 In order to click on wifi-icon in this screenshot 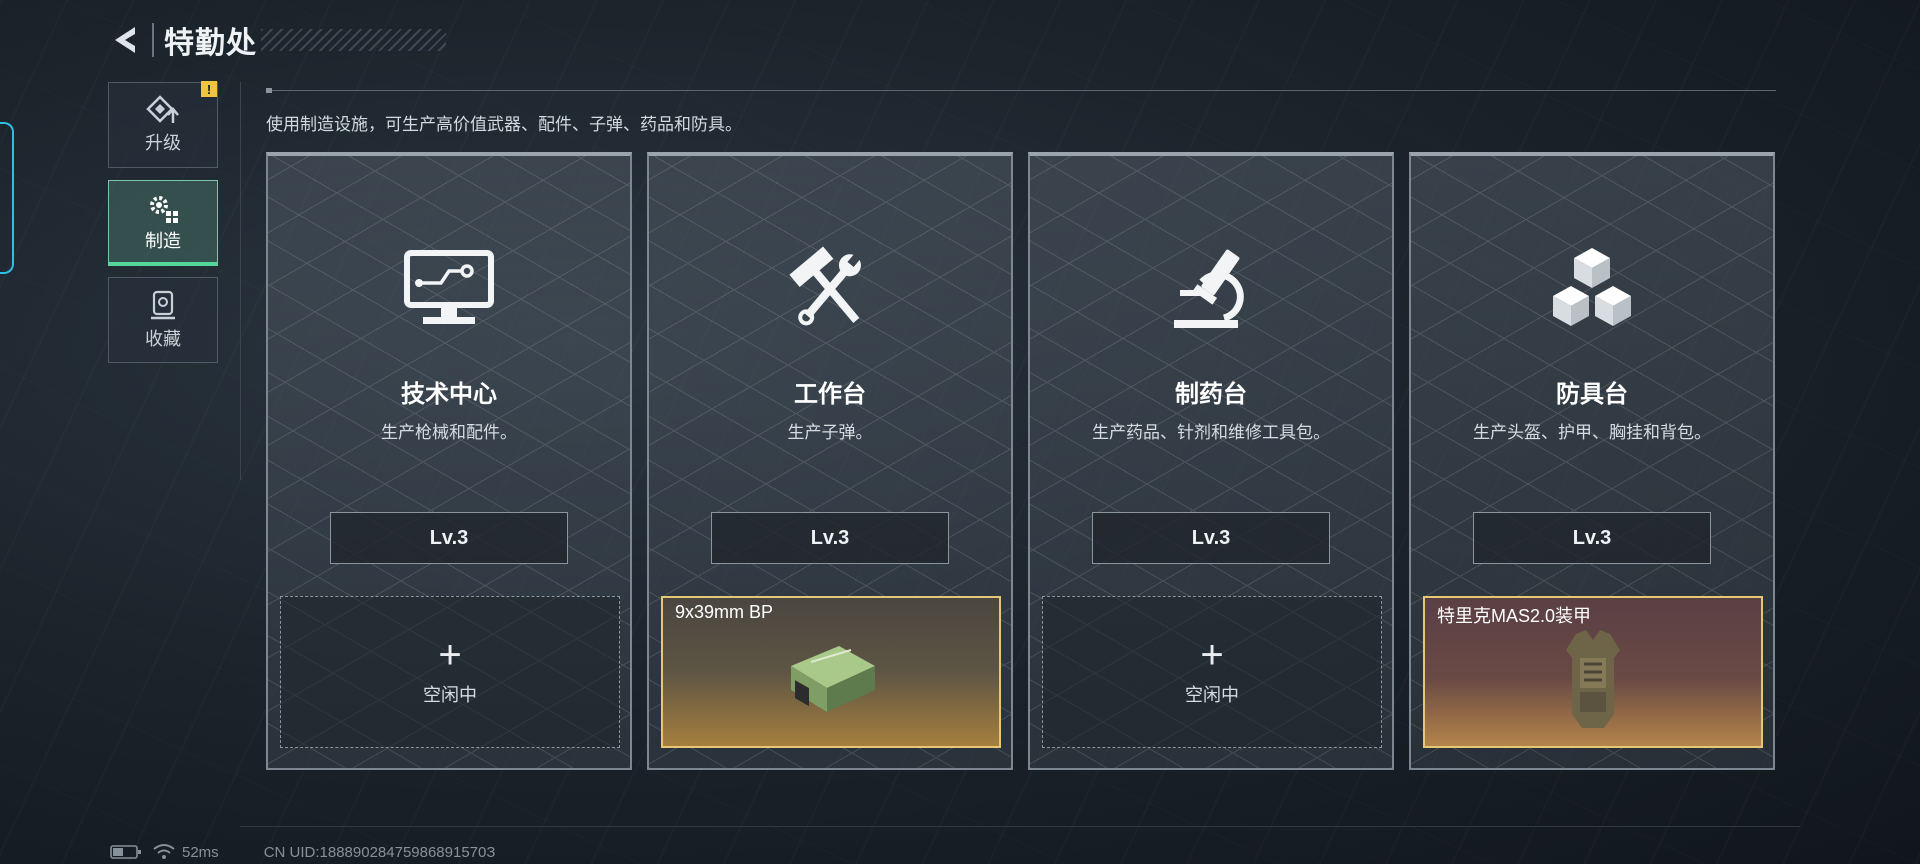, I will do `click(164, 851)`.